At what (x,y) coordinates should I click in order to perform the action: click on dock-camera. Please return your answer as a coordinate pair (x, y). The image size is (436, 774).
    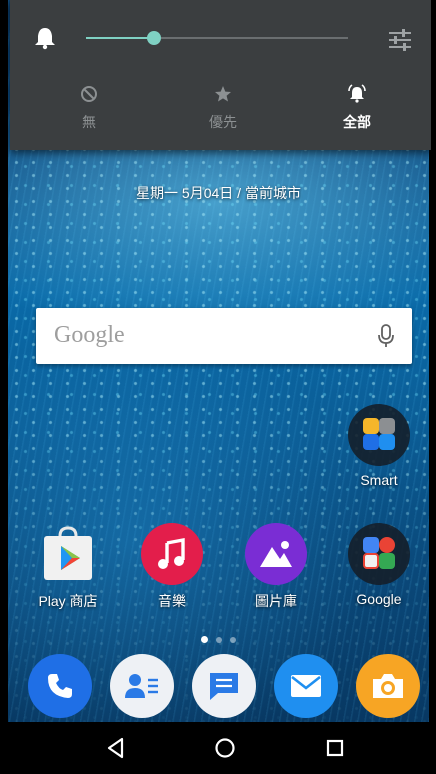
    Looking at the image, I should click on (388, 686).